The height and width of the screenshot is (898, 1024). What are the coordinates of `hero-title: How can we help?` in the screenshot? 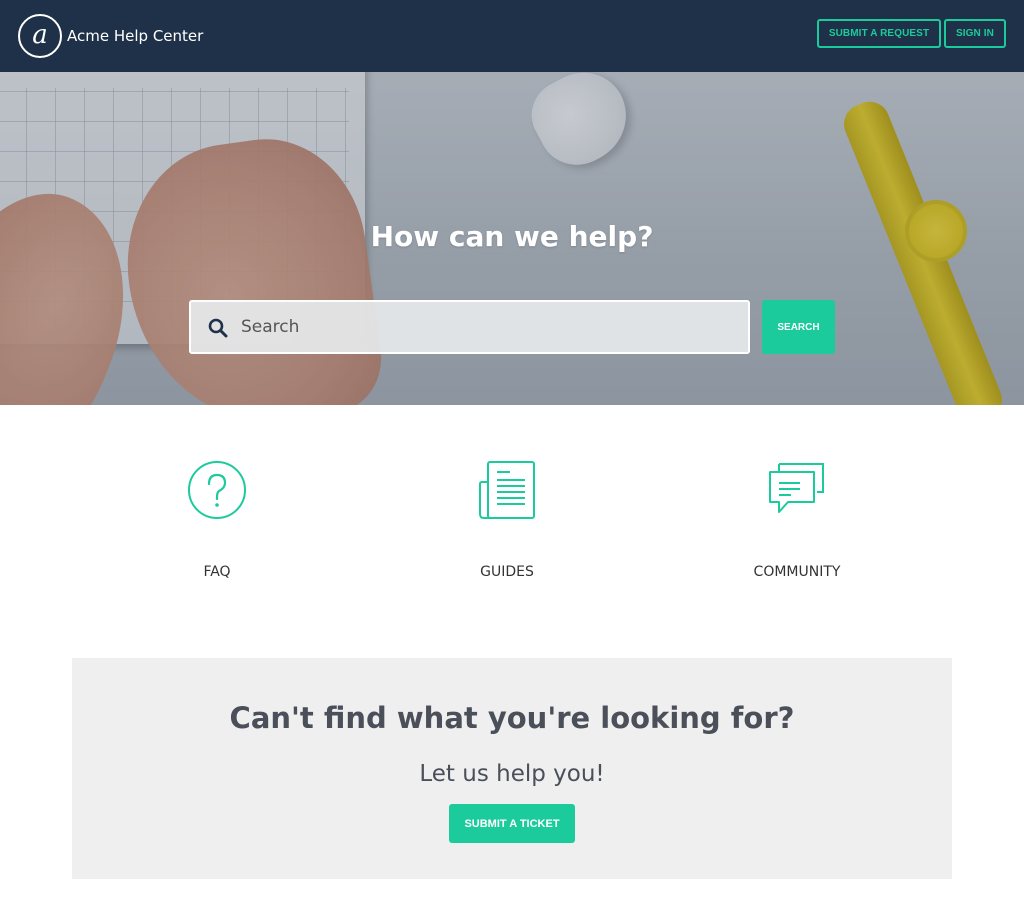 It's located at (512, 236).